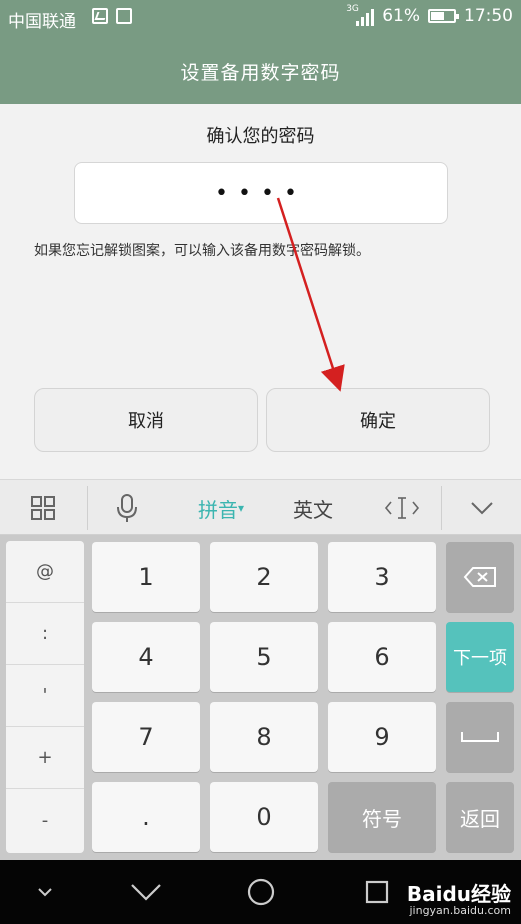  I want to click on backspace-button, so click(480, 577).